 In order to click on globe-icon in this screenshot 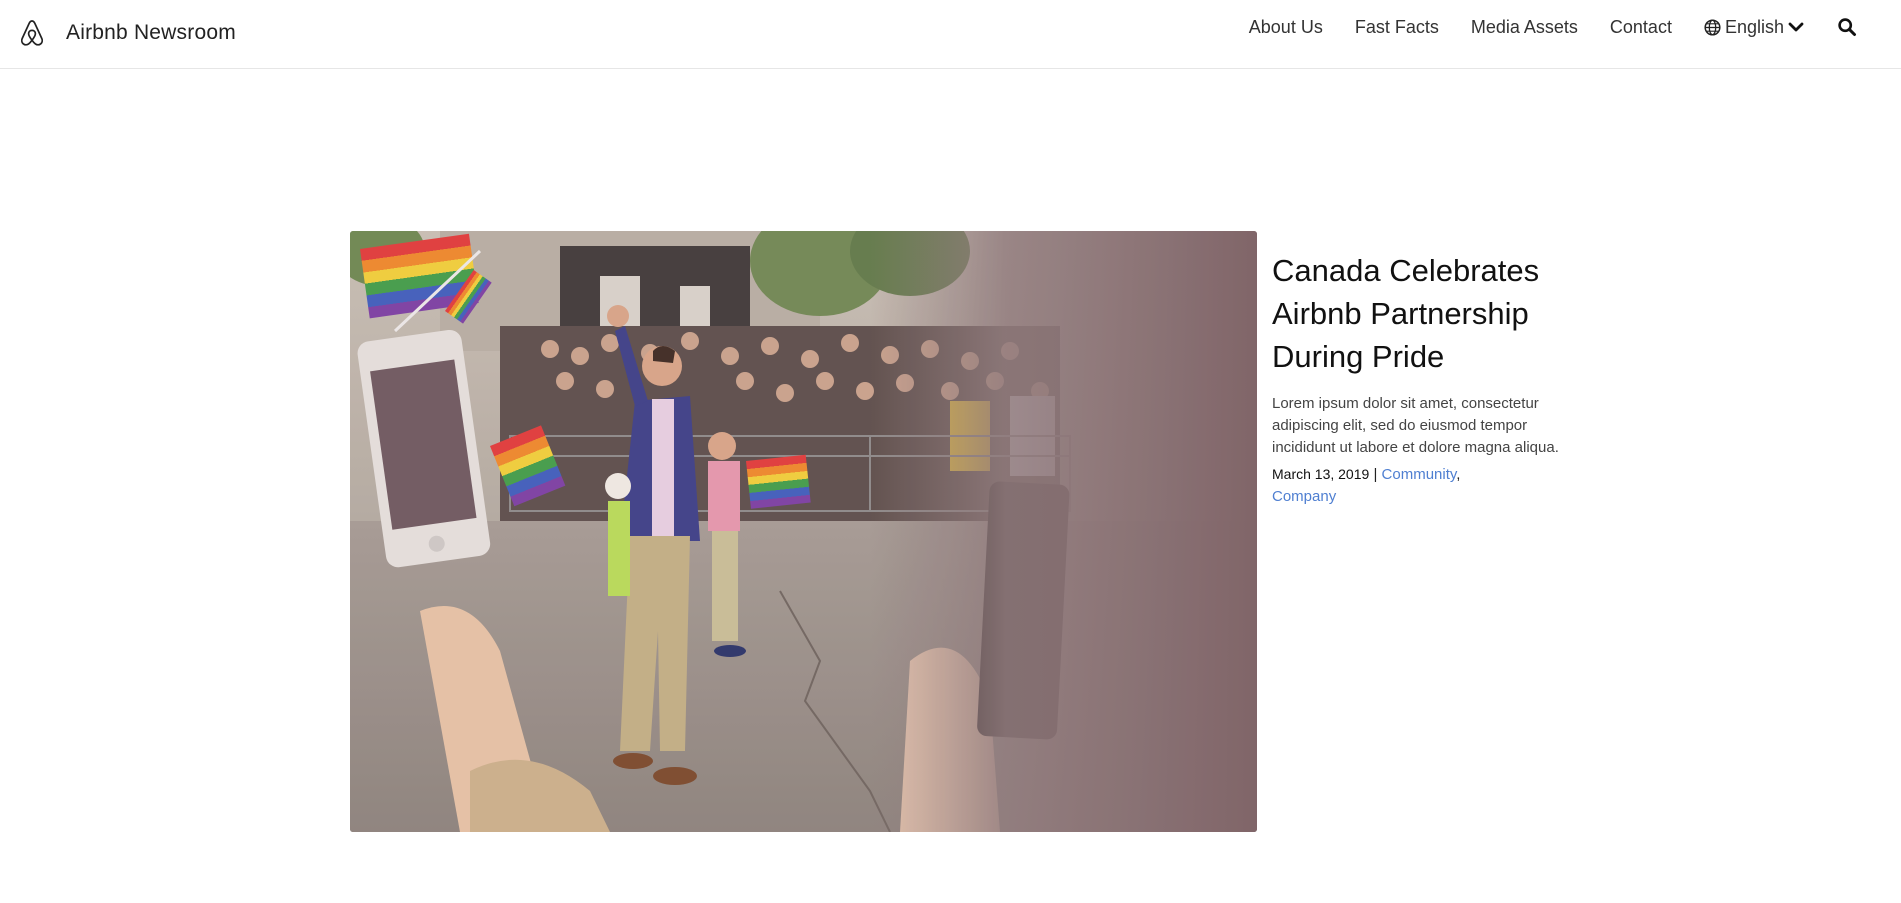, I will do `click(1712, 27)`.